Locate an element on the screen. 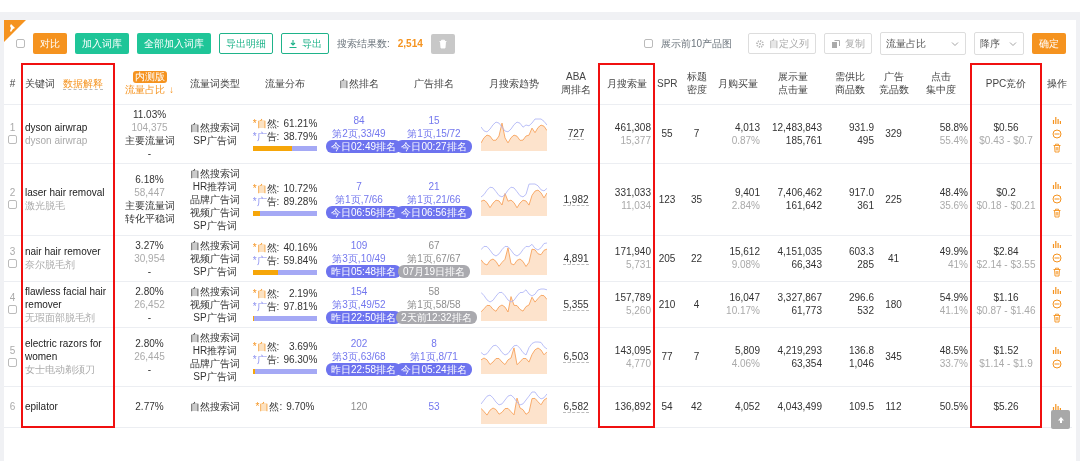 Image resolution: width=1080 pixels, height=461 pixels. impressions-clicks: 7,406,462 is located at coordinates (799, 192).